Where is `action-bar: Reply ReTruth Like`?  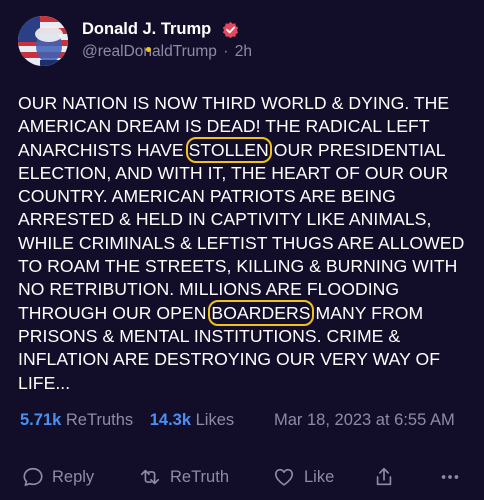 action-bar: Reply ReTruth Like is located at coordinates (247, 477).